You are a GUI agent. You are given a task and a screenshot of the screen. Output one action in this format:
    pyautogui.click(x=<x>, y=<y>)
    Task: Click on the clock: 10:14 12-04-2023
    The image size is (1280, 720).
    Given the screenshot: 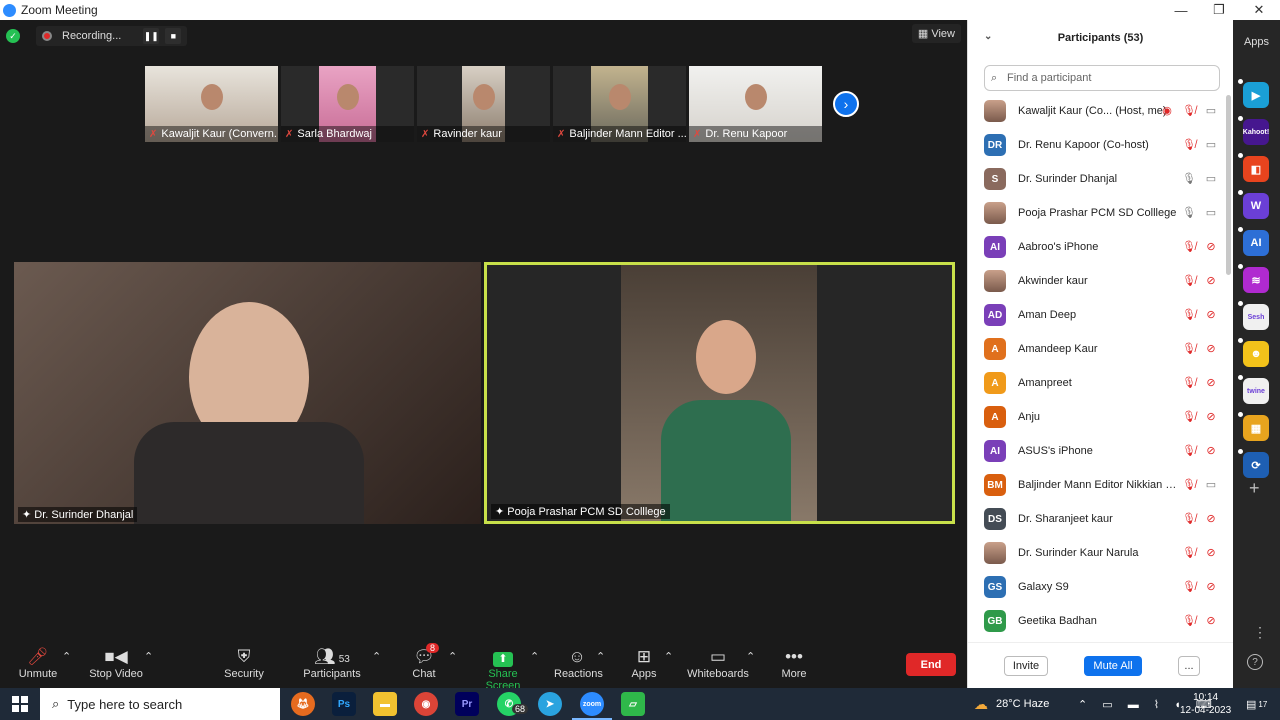 What is the action you would take?
    pyautogui.click(x=1205, y=704)
    